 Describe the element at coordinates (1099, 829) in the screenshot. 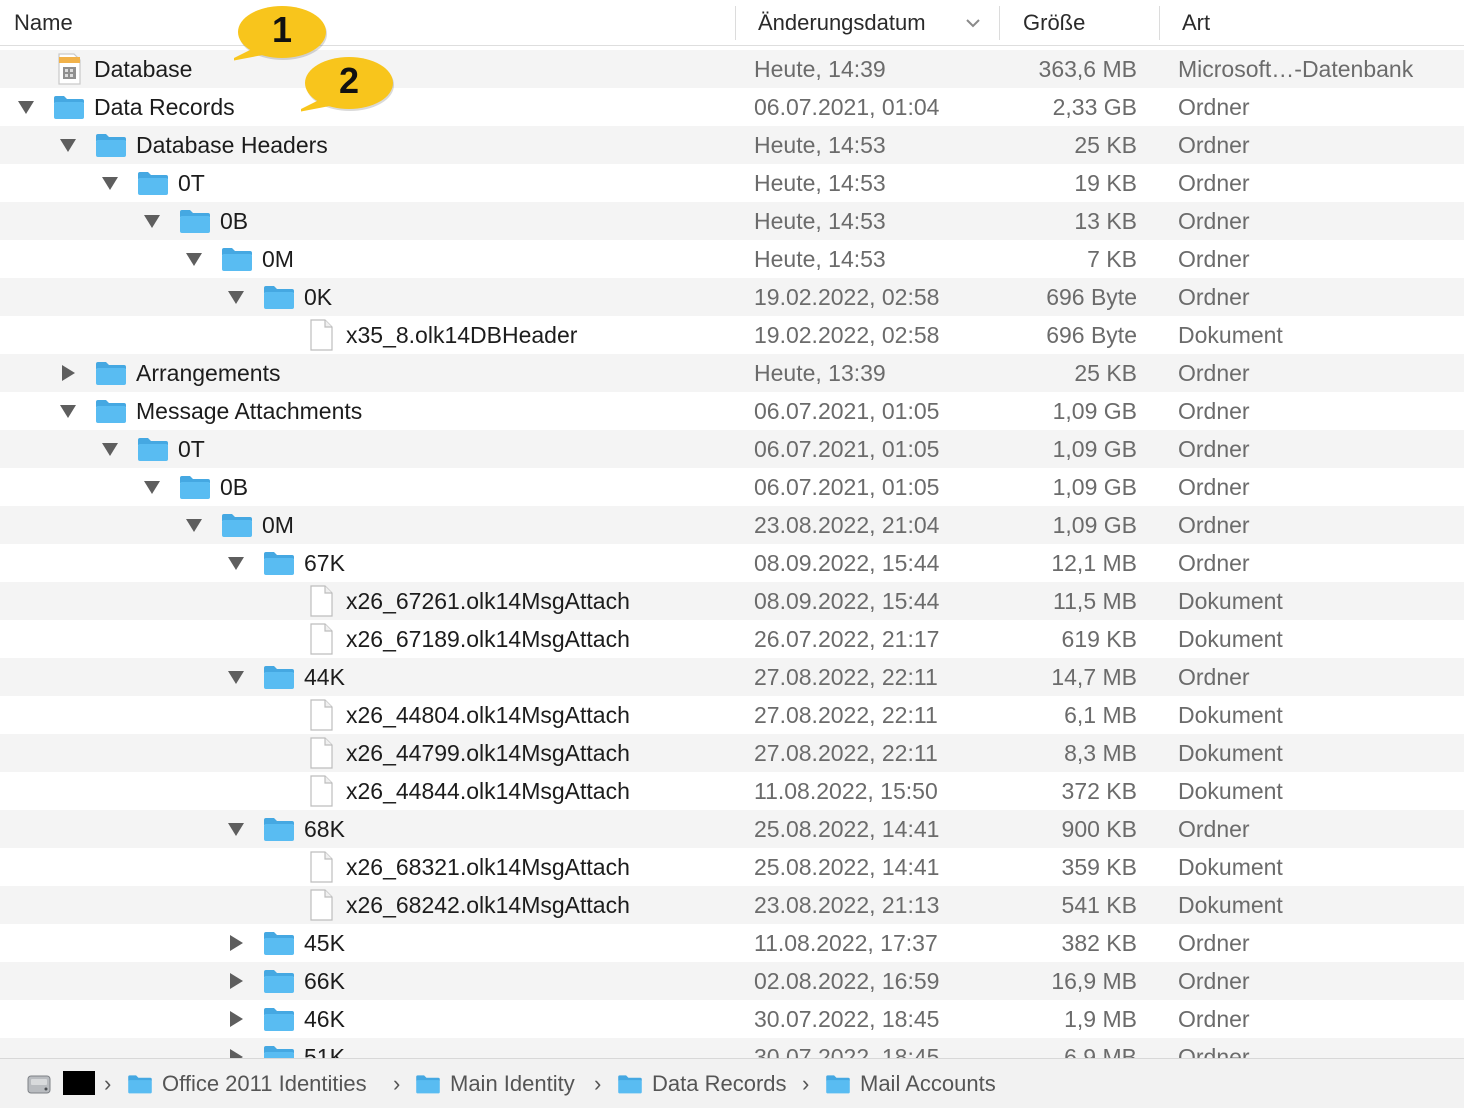

I see `item-size: 900 KB` at that location.